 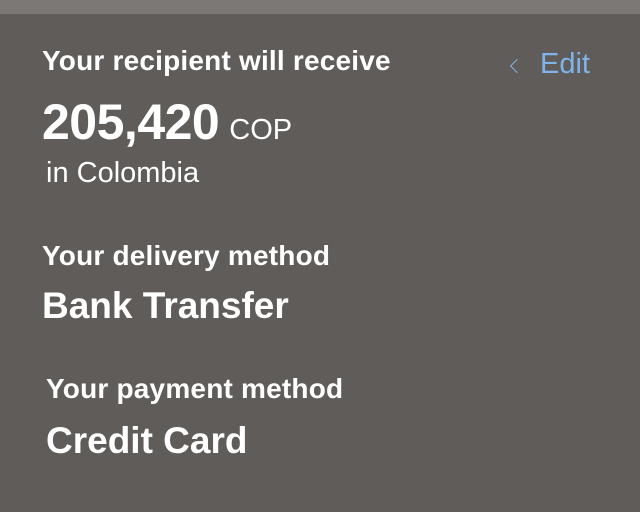 What do you see at coordinates (216, 60) in the screenshot?
I see `recipient-heading: Your recipient will receive` at bounding box center [216, 60].